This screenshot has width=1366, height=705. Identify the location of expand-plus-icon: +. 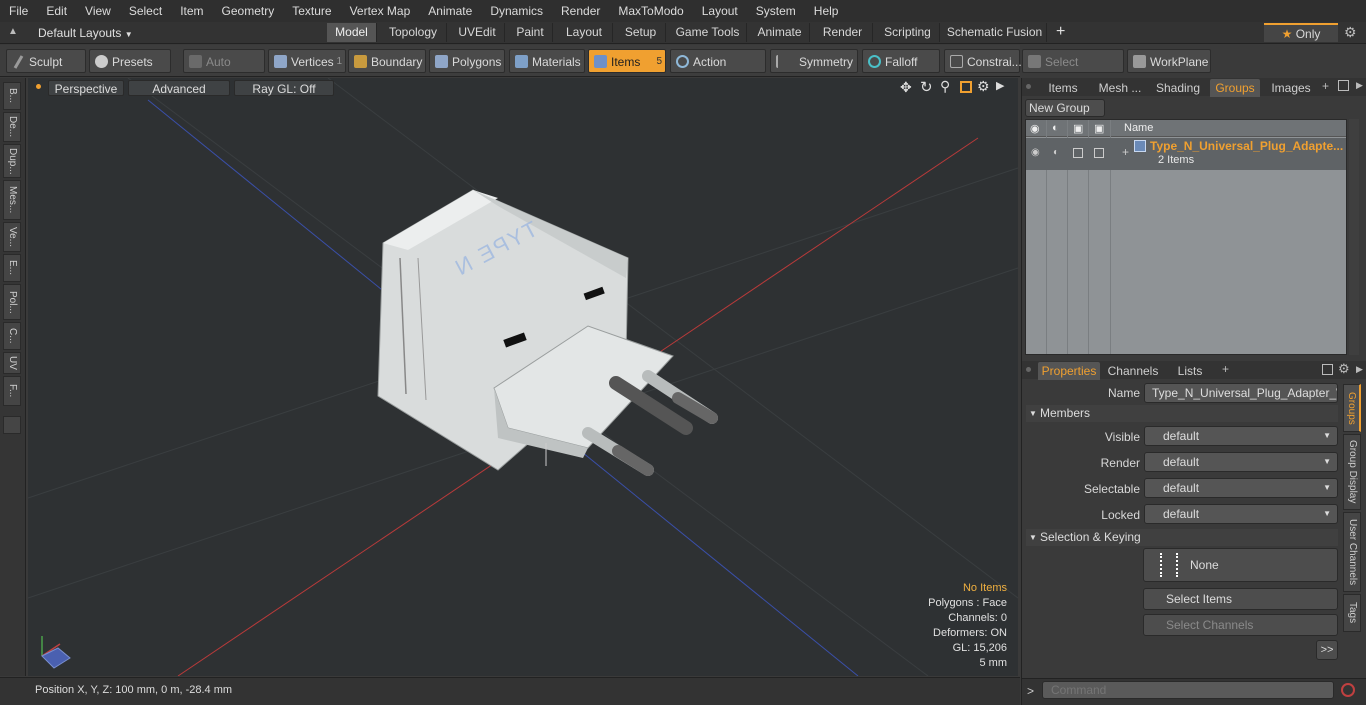
(1125, 152).